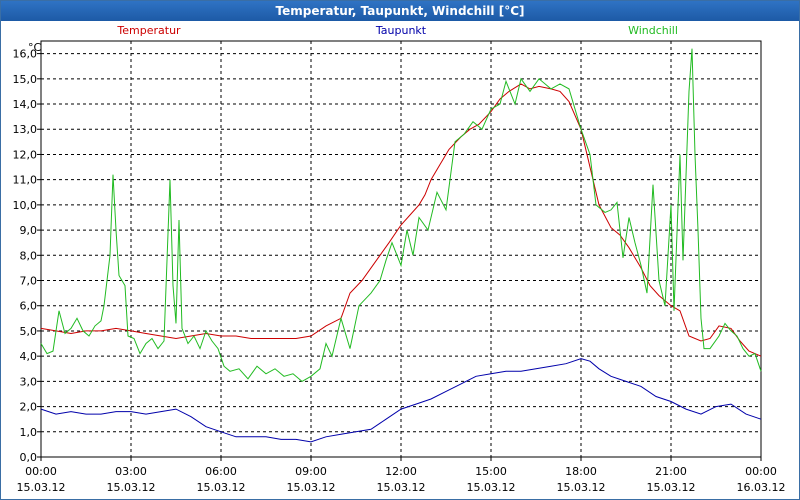 This screenshot has height=500, width=800. I want to click on y-tick-label: 6,0, so click(29, 306).